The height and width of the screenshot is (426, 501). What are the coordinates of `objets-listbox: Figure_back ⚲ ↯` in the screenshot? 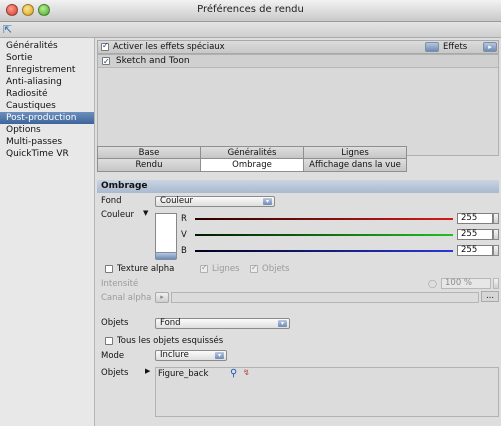 It's located at (327, 392).